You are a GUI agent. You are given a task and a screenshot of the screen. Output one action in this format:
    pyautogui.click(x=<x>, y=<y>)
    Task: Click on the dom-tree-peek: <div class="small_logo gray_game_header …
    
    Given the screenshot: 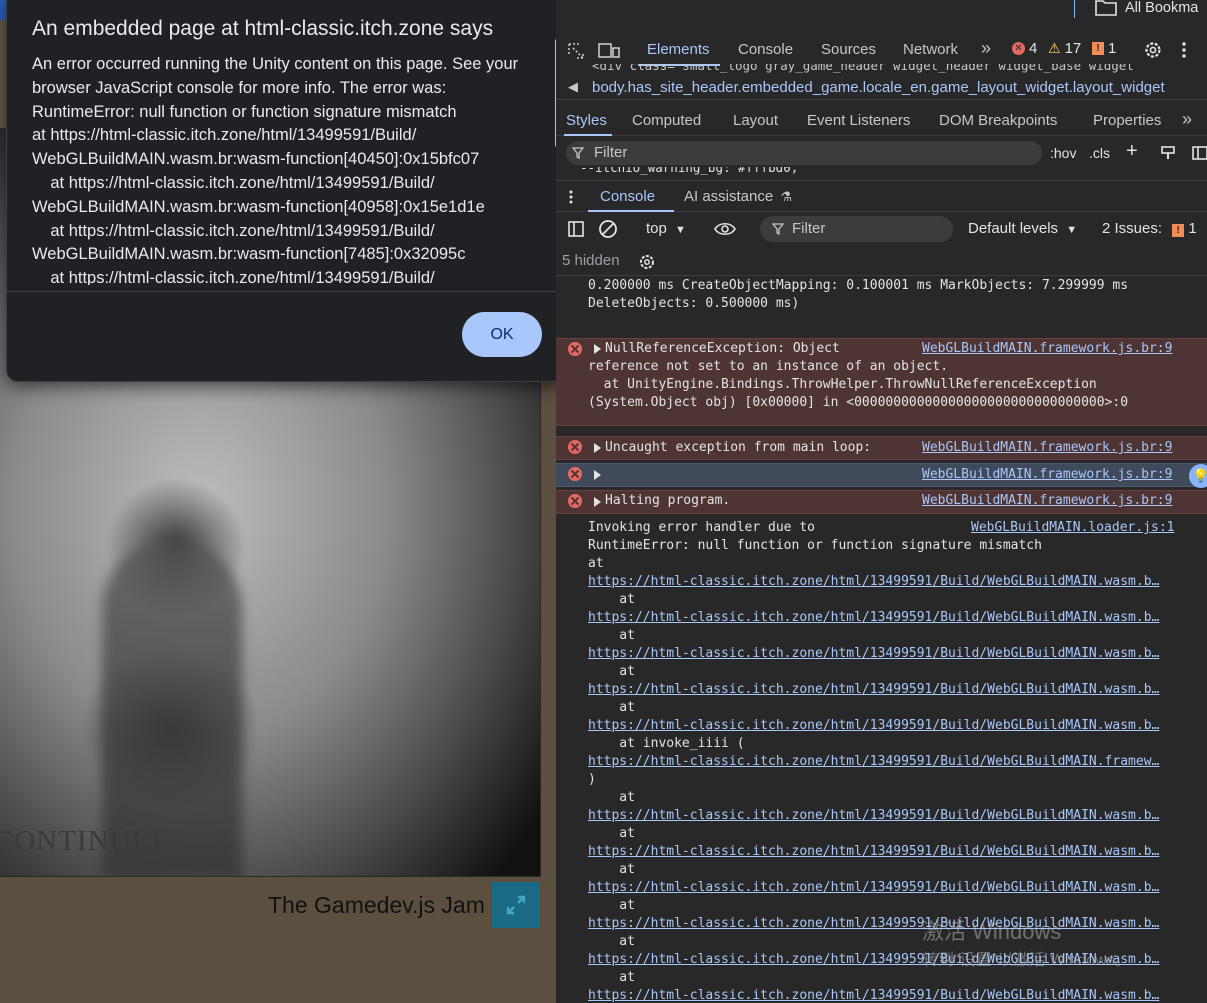 What is the action you would take?
    pyautogui.click(x=881, y=70)
    